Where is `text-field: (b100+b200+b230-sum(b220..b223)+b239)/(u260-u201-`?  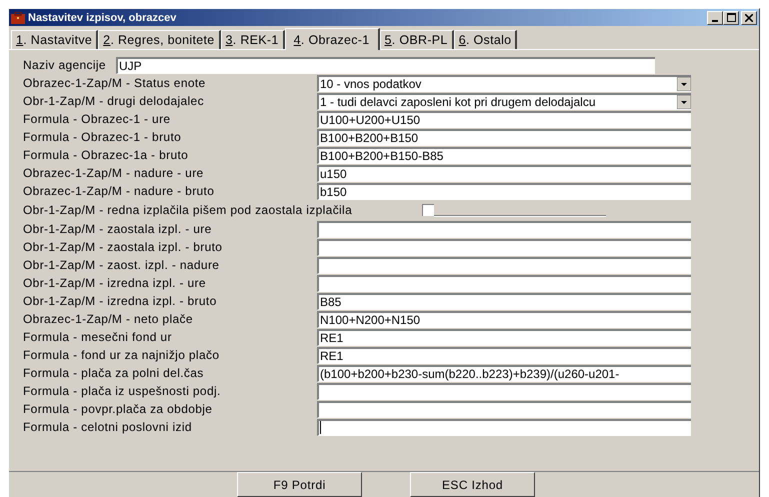
text-field: (b100+b200+b230-sum(b220..b223)+b239)/(u260-u201- is located at coordinates (504, 373).